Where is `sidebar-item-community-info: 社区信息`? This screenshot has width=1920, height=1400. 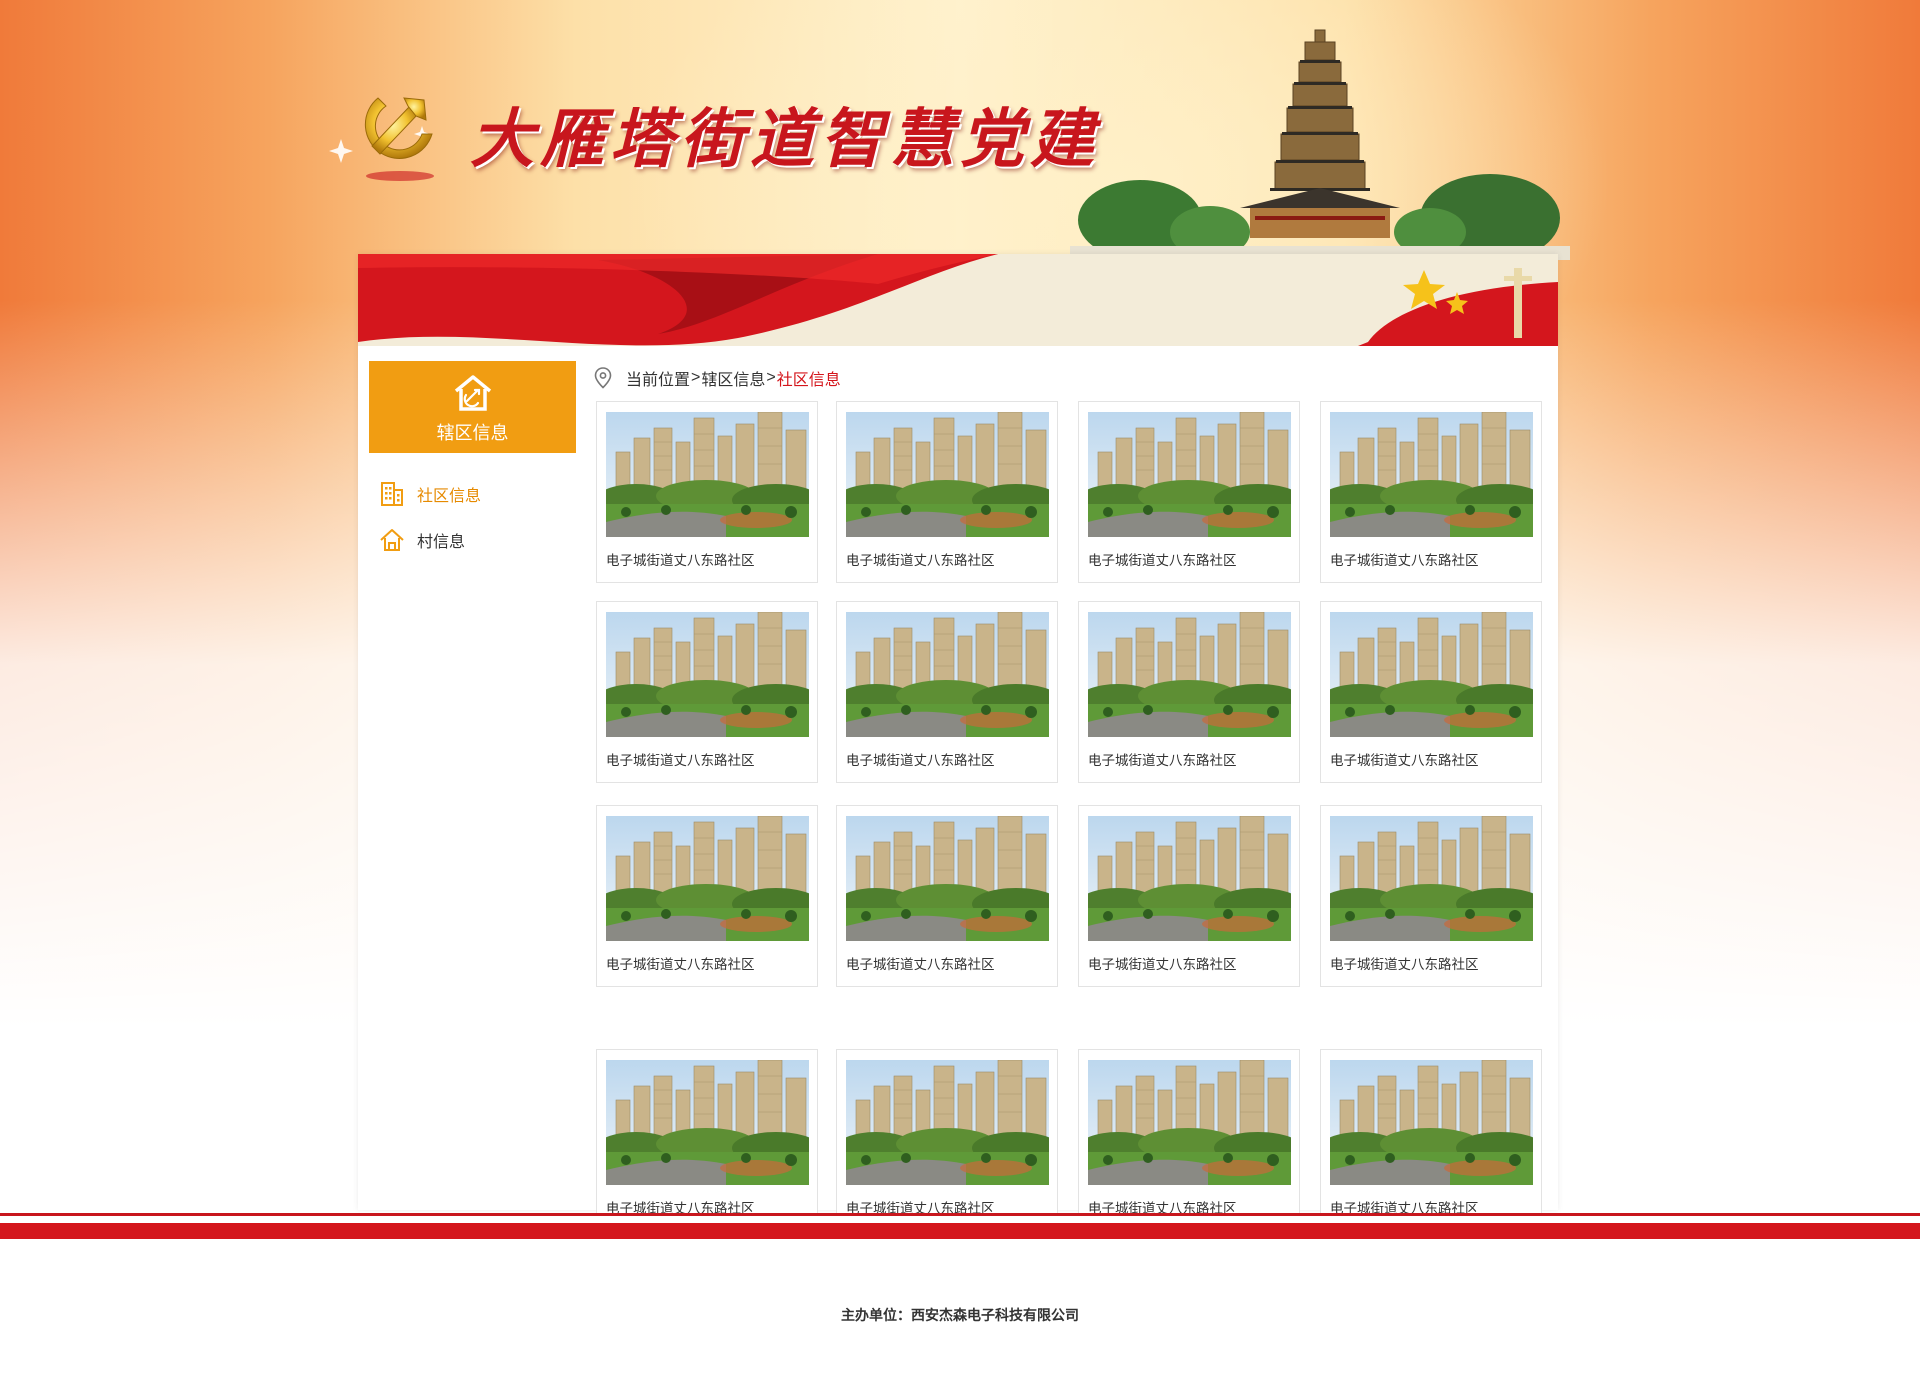 sidebar-item-community-info: 社区信息 is located at coordinates (472, 494).